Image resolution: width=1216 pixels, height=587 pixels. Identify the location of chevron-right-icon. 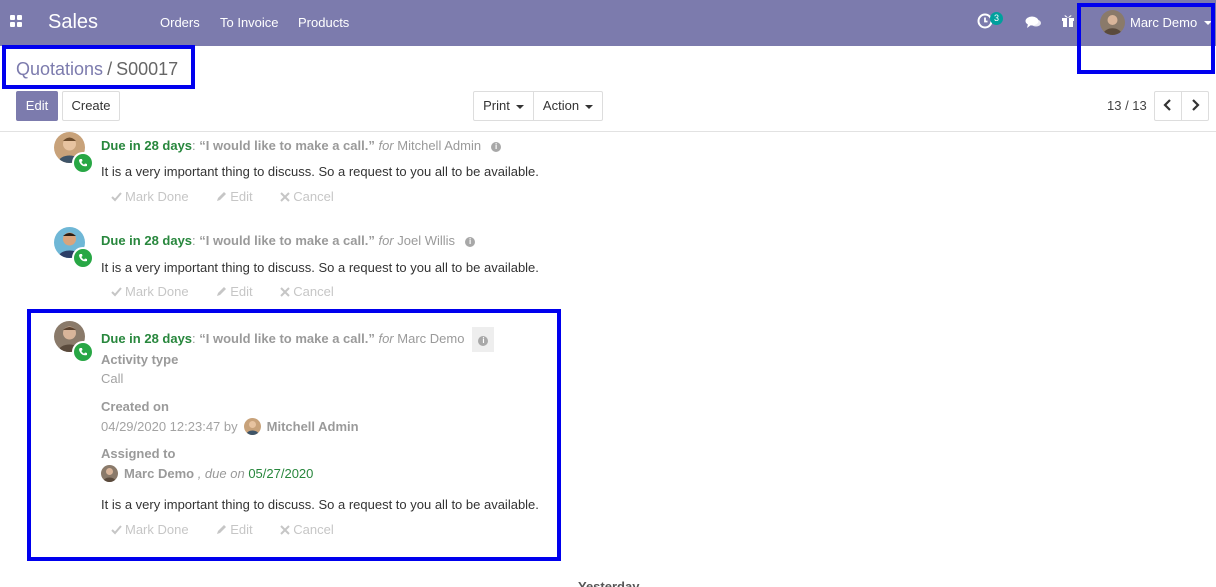
(1196, 105).